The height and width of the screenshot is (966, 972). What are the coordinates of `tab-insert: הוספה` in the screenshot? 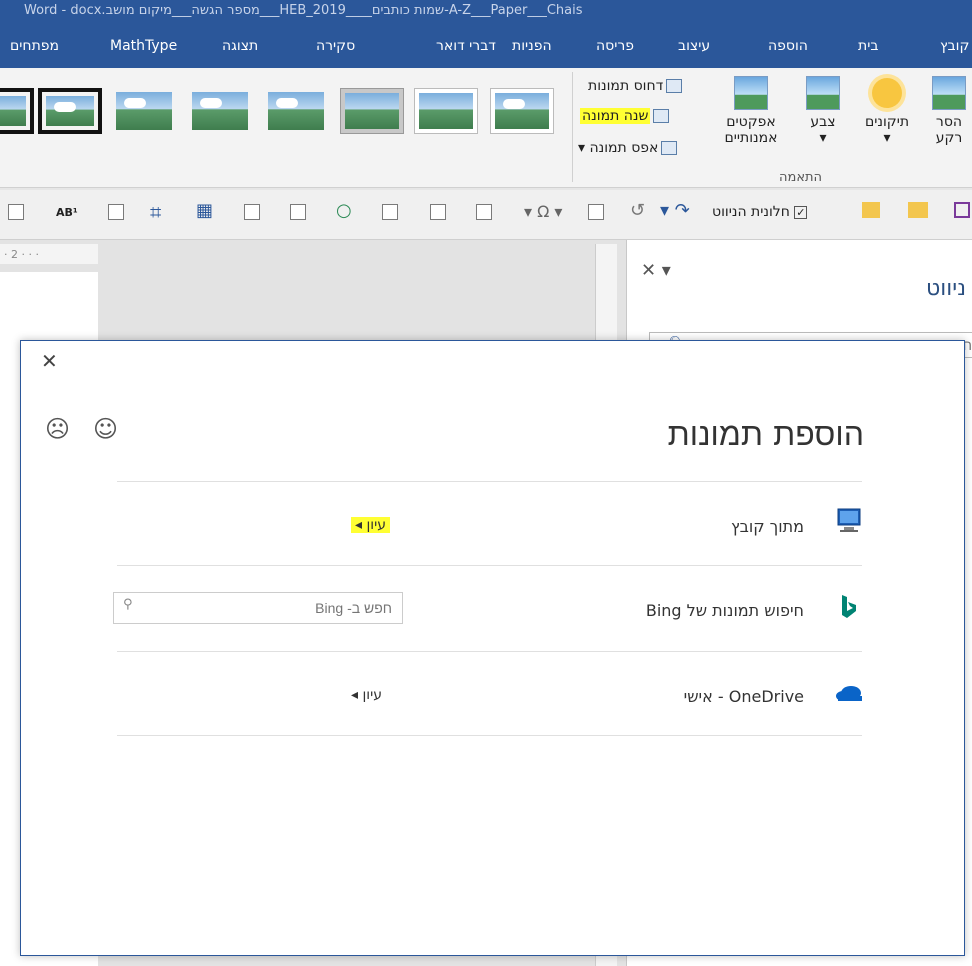 It's located at (788, 46).